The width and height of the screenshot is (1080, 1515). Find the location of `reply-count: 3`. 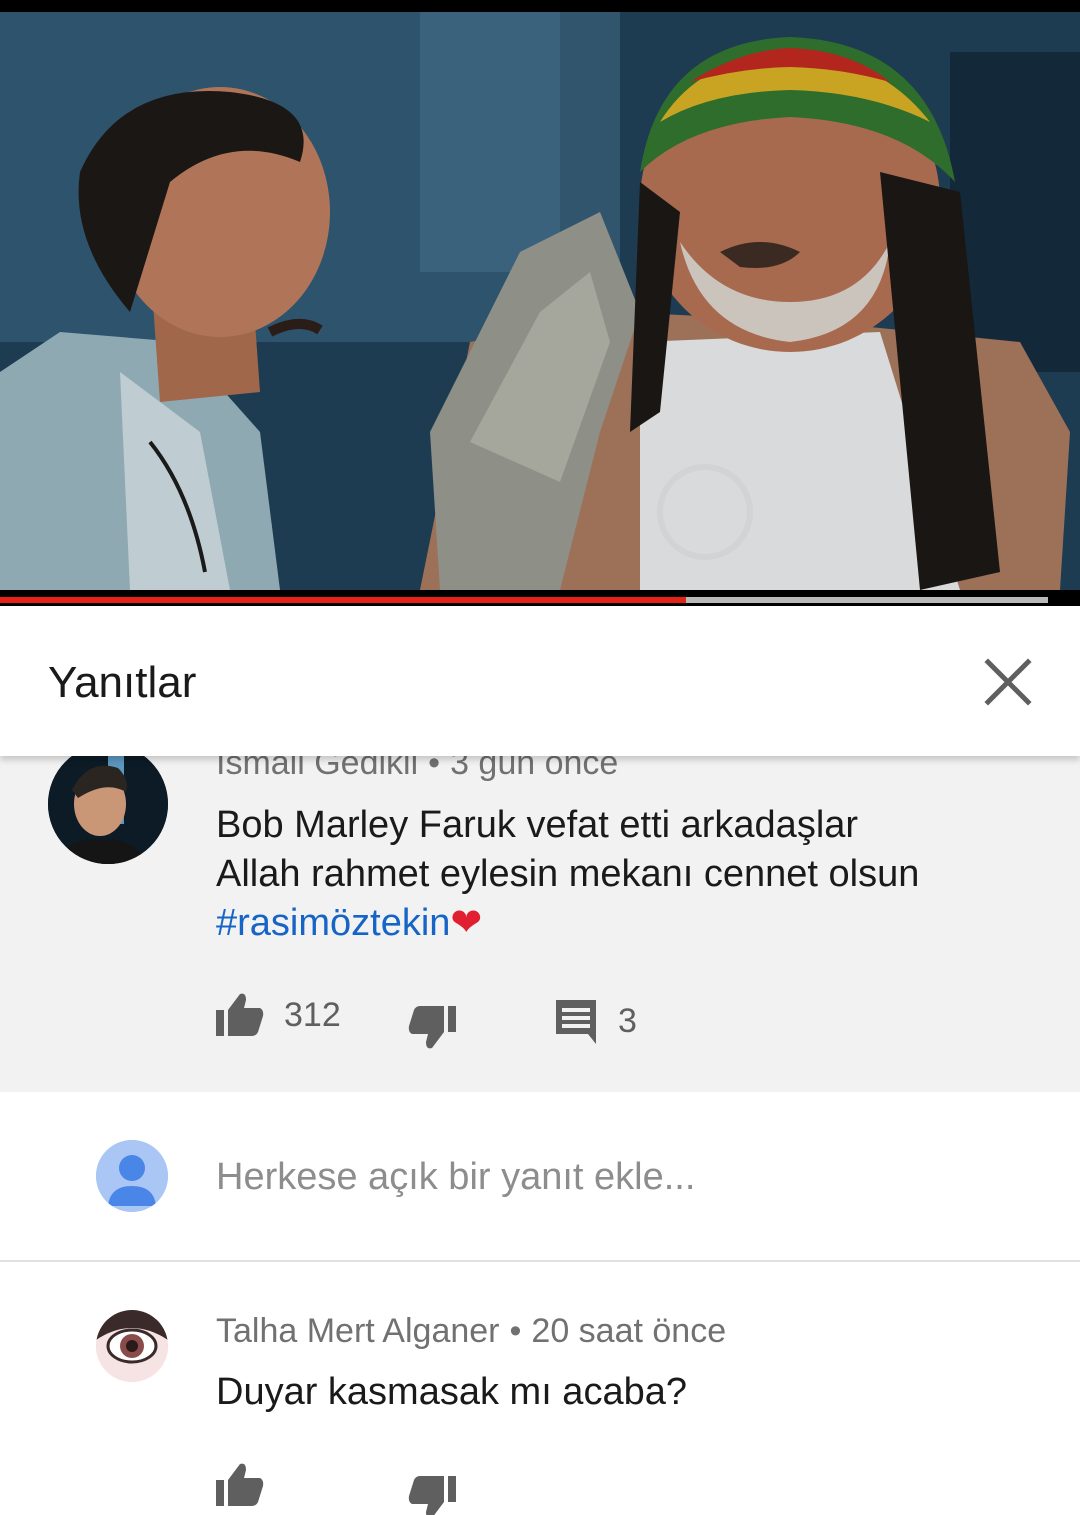

reply-count: 3 is located at coordinates (627, 1020).